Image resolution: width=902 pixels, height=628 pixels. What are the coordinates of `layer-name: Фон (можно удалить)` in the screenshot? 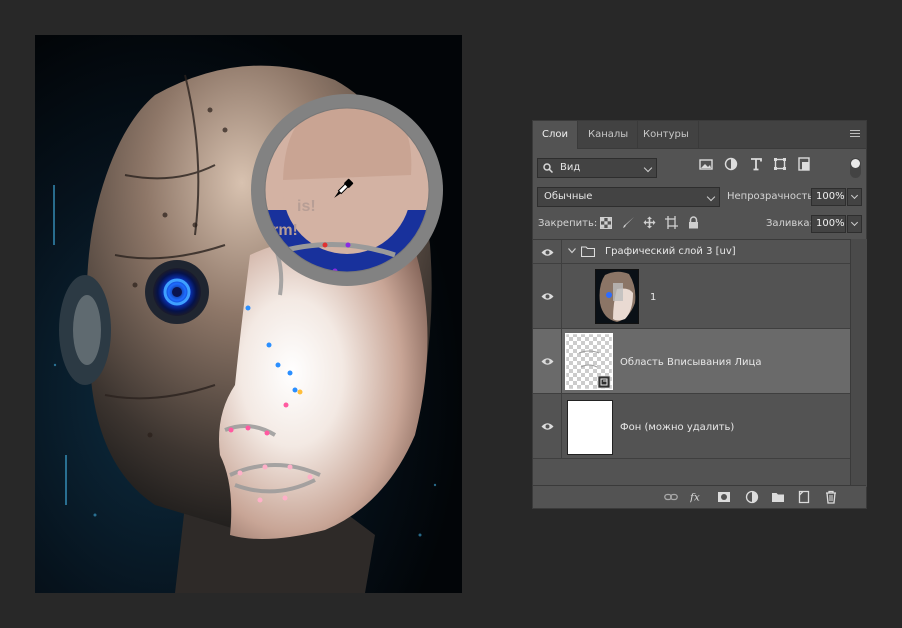 It's located at (677, 427).